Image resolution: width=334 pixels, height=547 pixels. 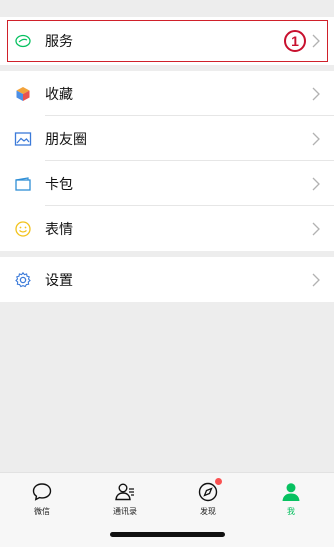 What do you see at coordinates (291, 511) in the screenshot?
I see `tab-me-label: 我` at bounding box center [291, 511].